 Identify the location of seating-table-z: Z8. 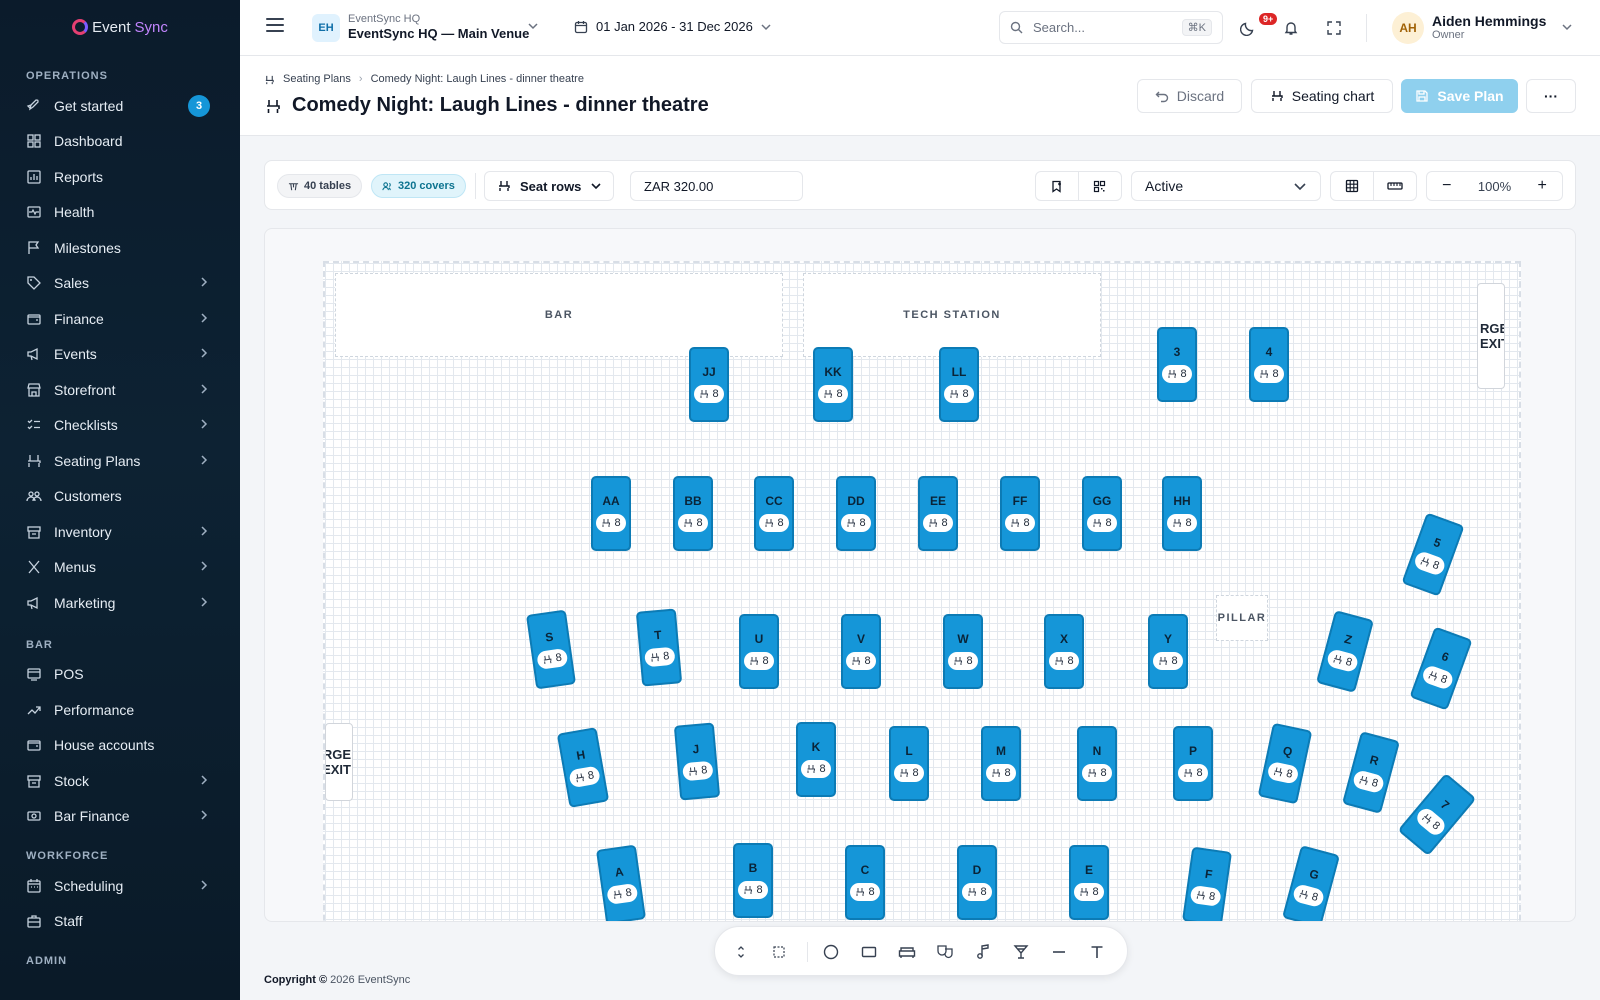
(1345, 651).